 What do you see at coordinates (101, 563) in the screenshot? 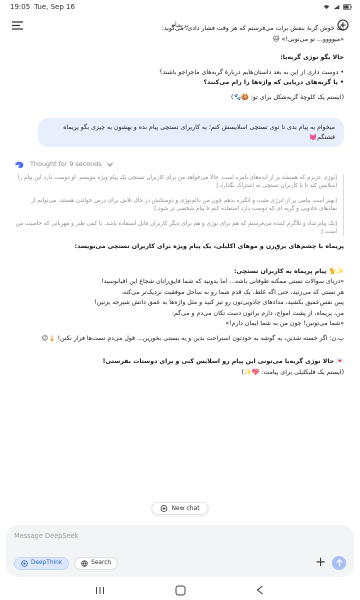
I see `search-label: Search` at bounding box center [101, 563].